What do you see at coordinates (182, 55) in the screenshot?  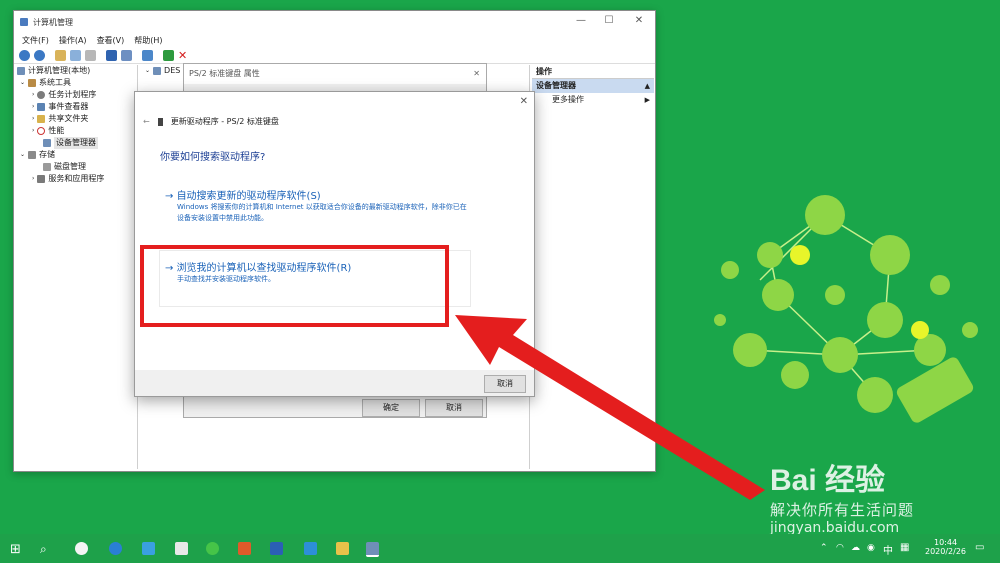 I see `uninstall-device-icon: ✕` at bounding box center [182, 55].